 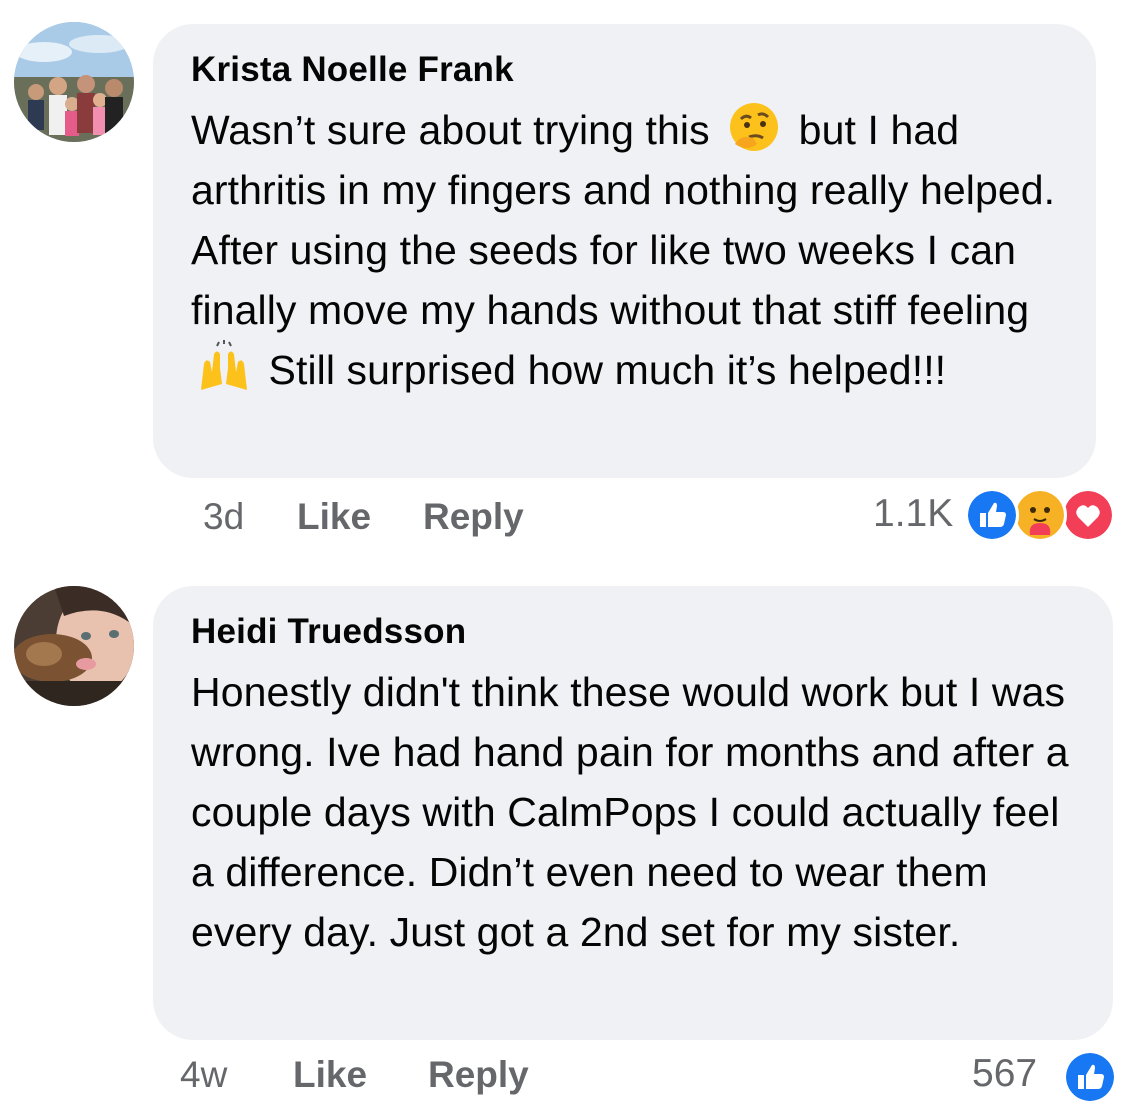 What do you see at coordinates (224, 365) in the screenshot?
I see `raising-hands-emoji` at bounding box center [224, 365].